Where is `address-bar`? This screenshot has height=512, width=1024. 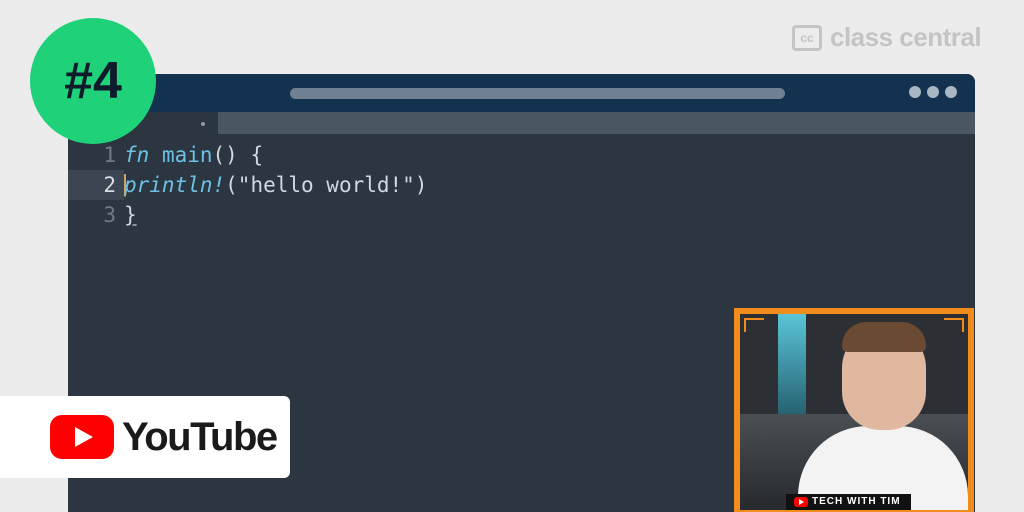
address-bar is located at coordinates (537, 93).